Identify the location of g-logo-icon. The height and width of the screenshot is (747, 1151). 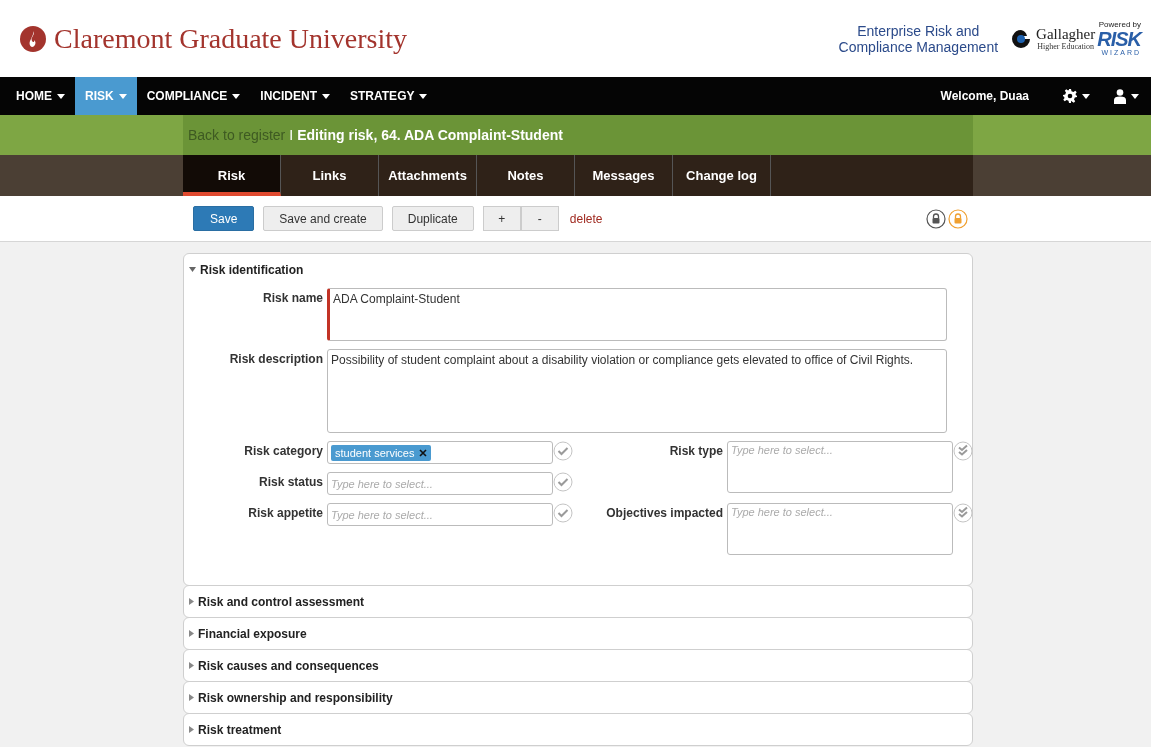
(1021, 38).